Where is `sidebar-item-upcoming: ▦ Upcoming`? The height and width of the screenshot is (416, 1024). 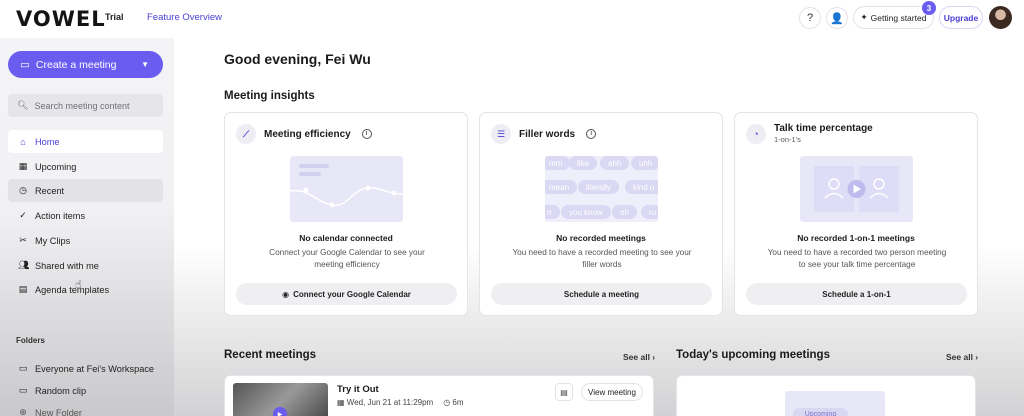
sidebar-item-upcoming: ▦ Upcoming is located at coordinates (85, 166).